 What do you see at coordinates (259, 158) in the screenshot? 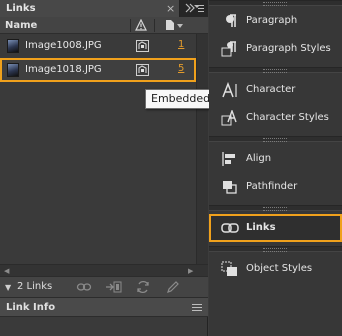
I see `dock-item-label: Align` at bounding box center [259, 158].